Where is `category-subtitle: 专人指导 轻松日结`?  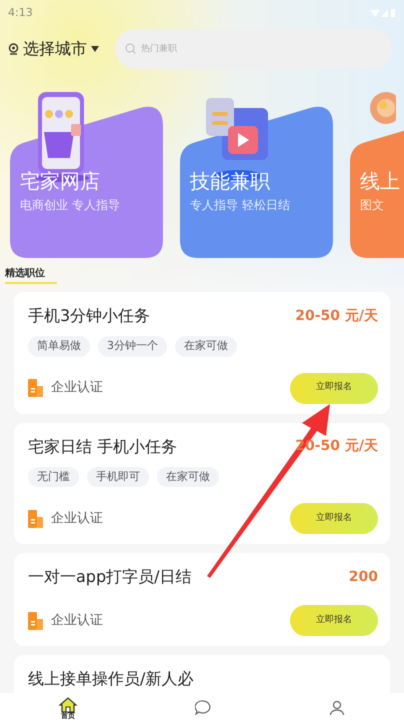
category-subtitle: 专人指导 轻松日结 is located at coordinates (240, 205).